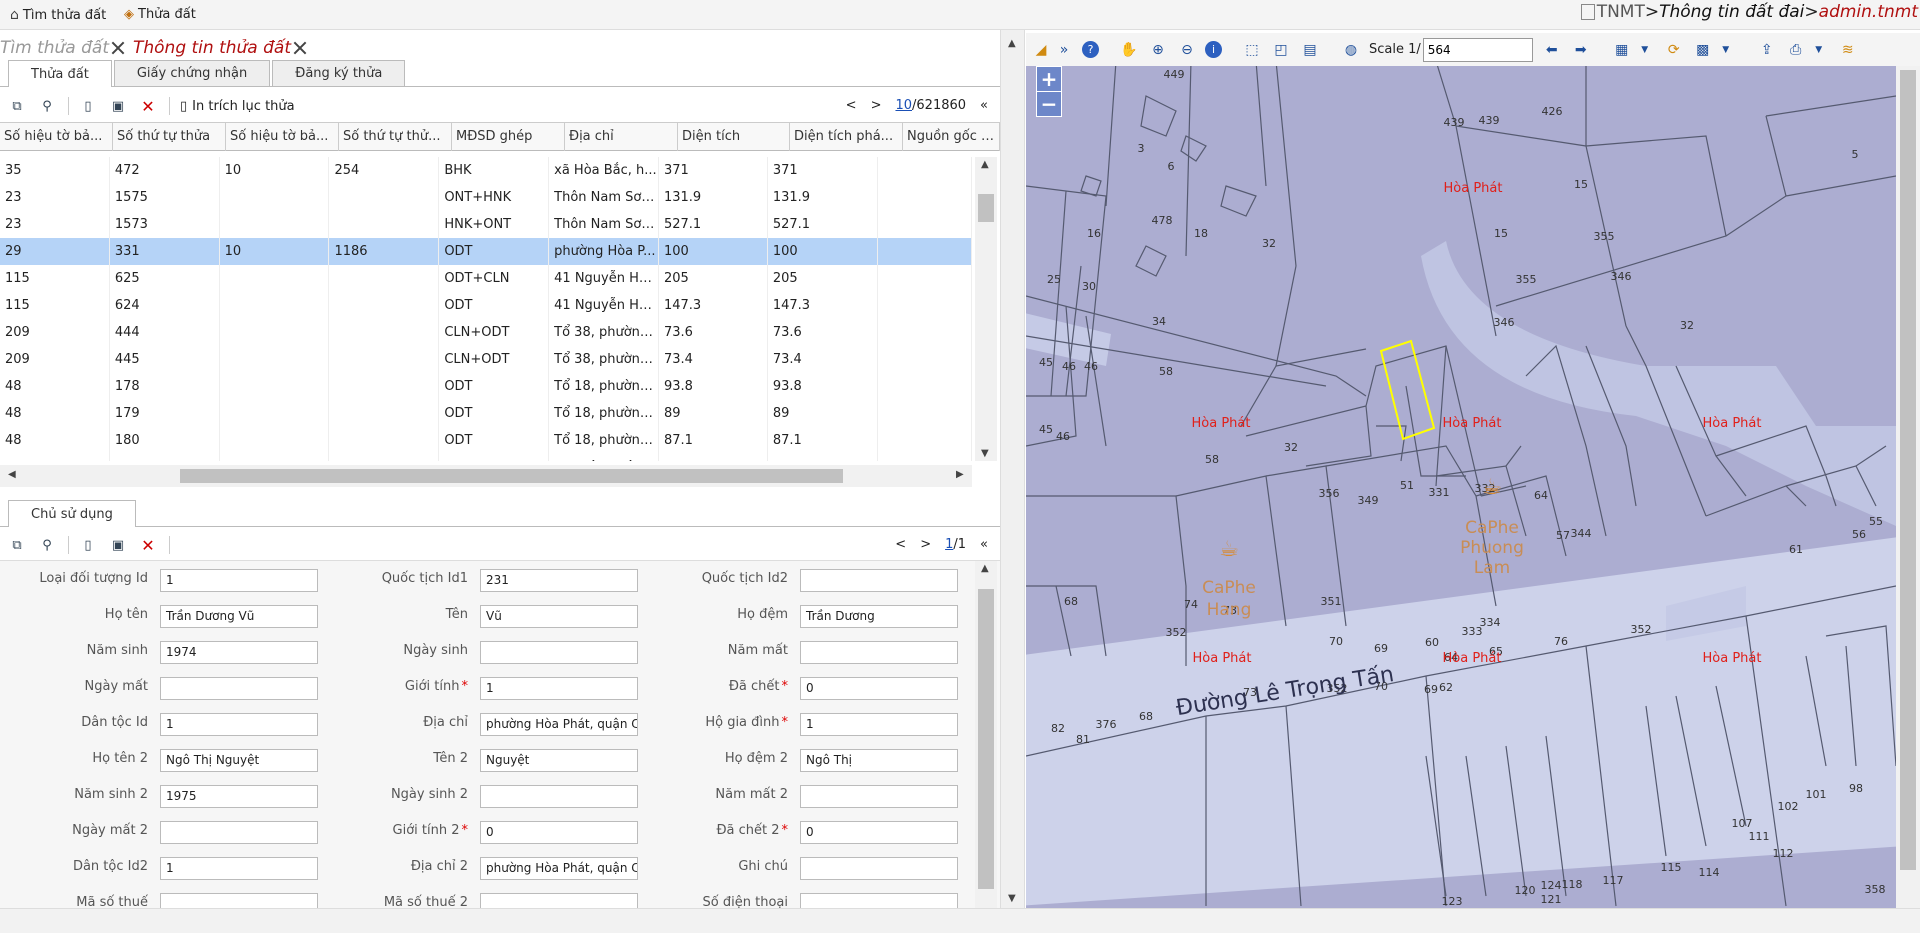 Image resolution: width=1920 pixels, height=933 pixels. What do you see at coordinates (239, 652) in the screenshot?
I see `field-input: 1974` at bounding box center [239, 652].